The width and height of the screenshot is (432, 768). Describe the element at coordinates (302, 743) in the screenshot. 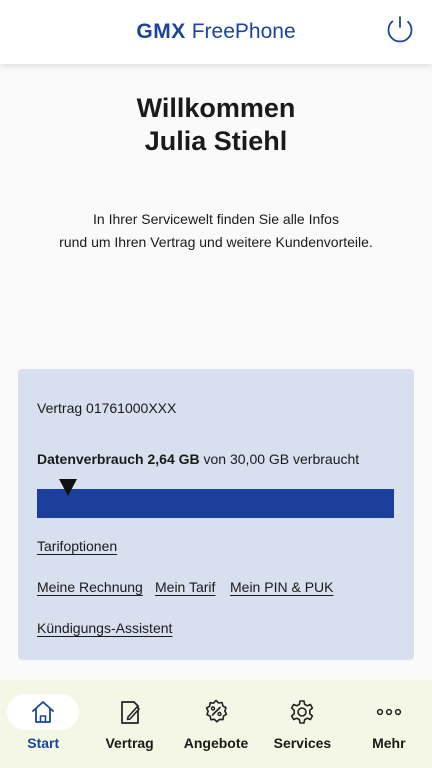

I see `tab-label: Services` at that location.